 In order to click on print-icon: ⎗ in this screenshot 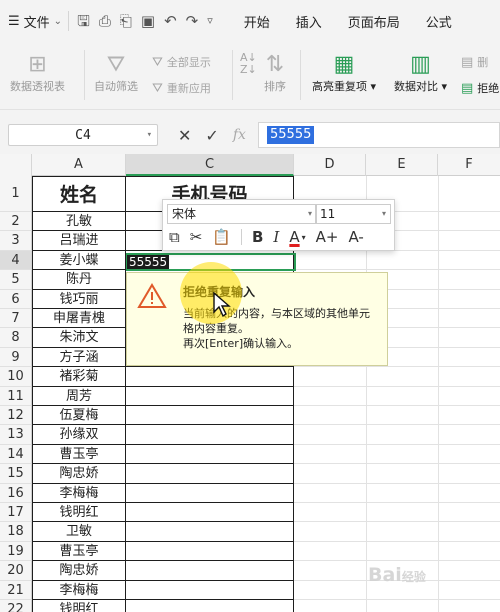, I will do `click(126, 21)`.